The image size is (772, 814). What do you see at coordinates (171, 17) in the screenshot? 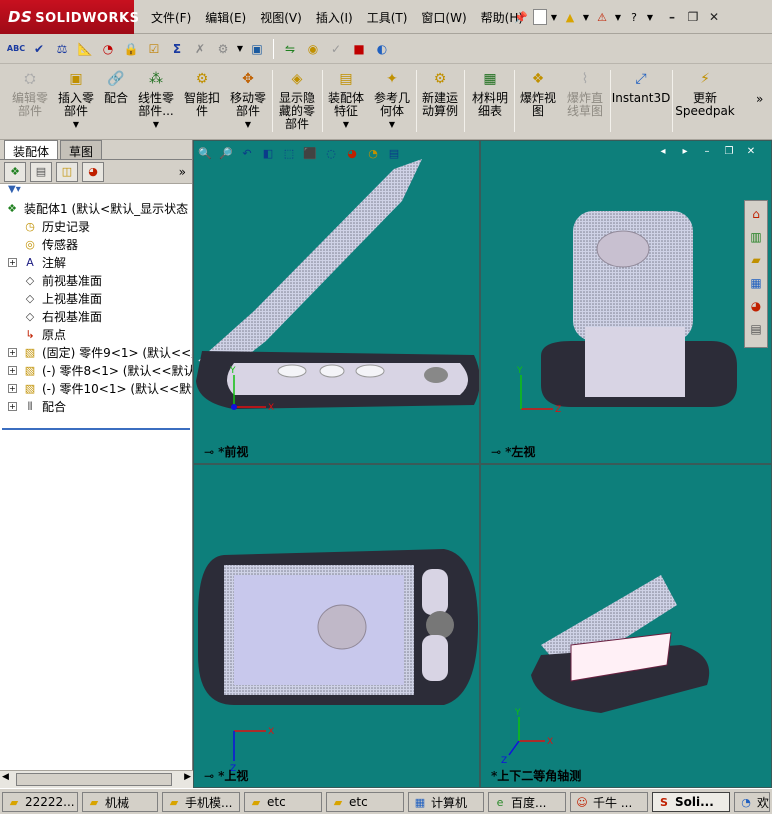
I see `menu-file: 文件(F)` at bounding box center [171, 17].